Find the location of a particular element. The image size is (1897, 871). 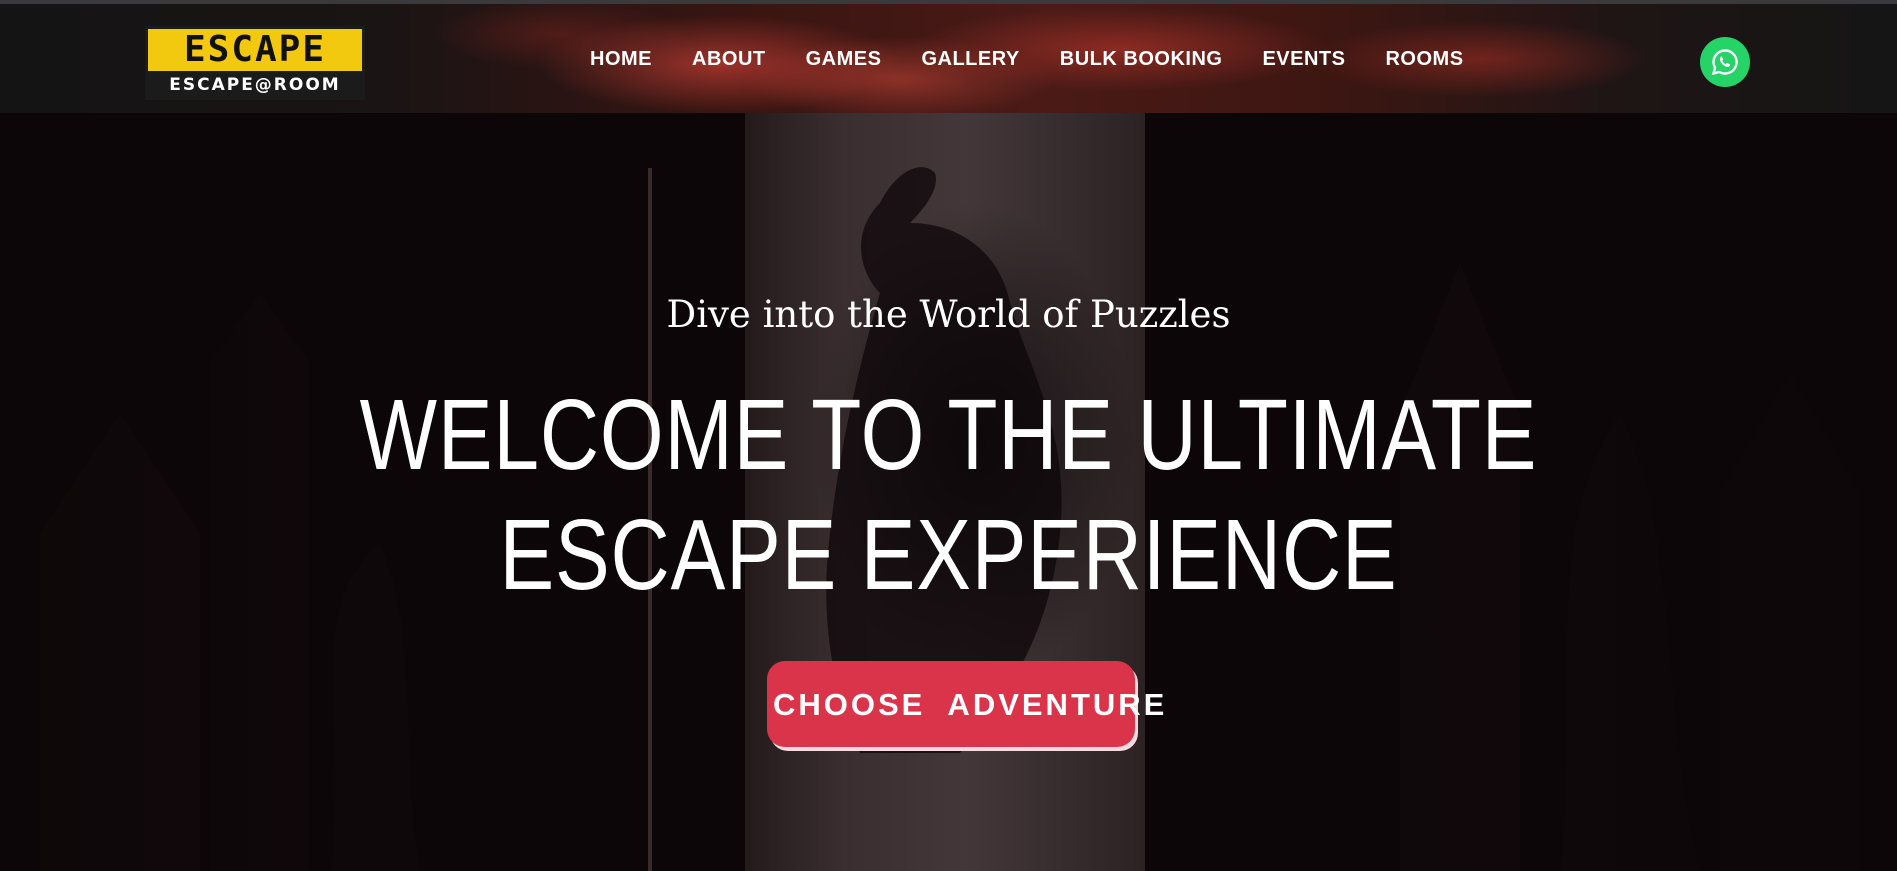

logo-main-text: ESCAPE is located at coordinates (255, 49).